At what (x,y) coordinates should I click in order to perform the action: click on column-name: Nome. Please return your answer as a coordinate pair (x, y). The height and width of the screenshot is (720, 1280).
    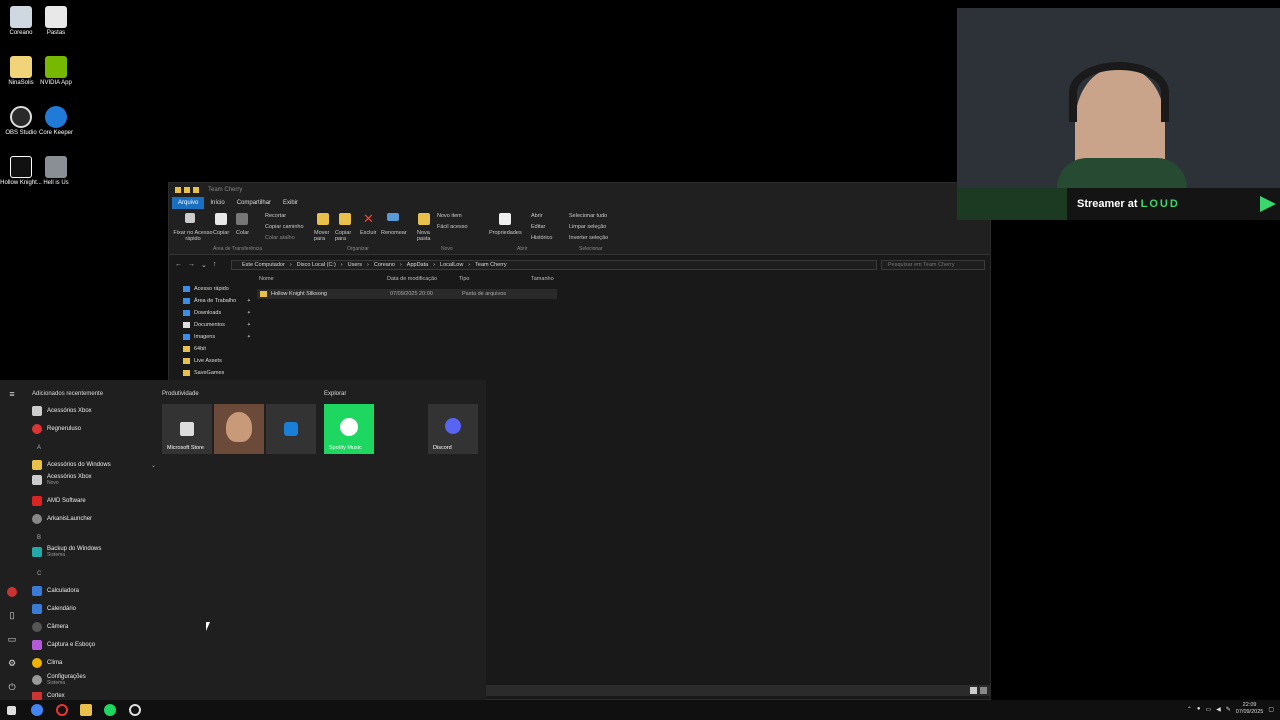
    Looking at the image, I should click on (322, 280).